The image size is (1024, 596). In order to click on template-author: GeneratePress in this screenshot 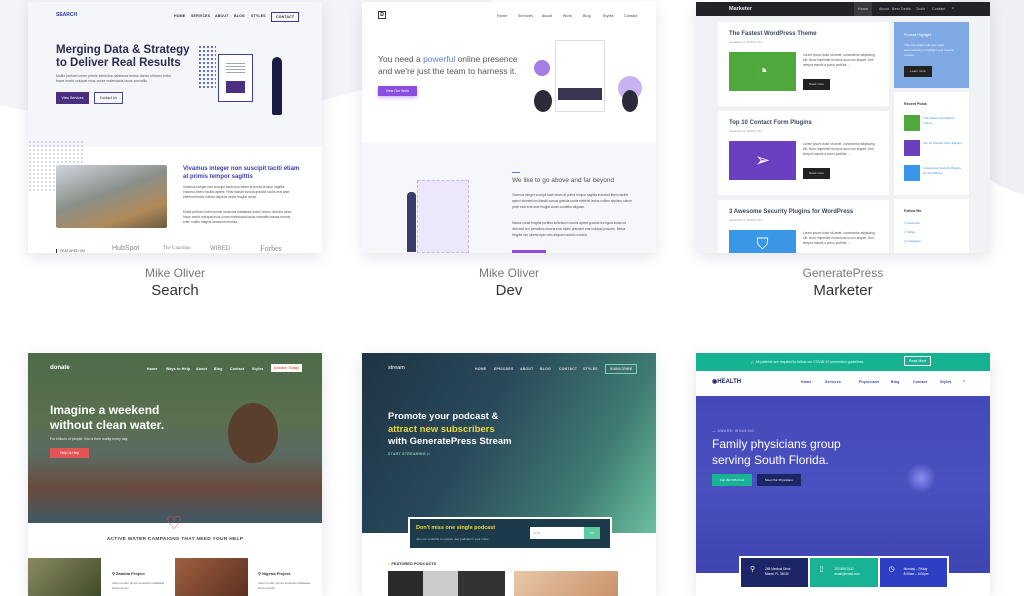, I will do `click(843, 273)`.